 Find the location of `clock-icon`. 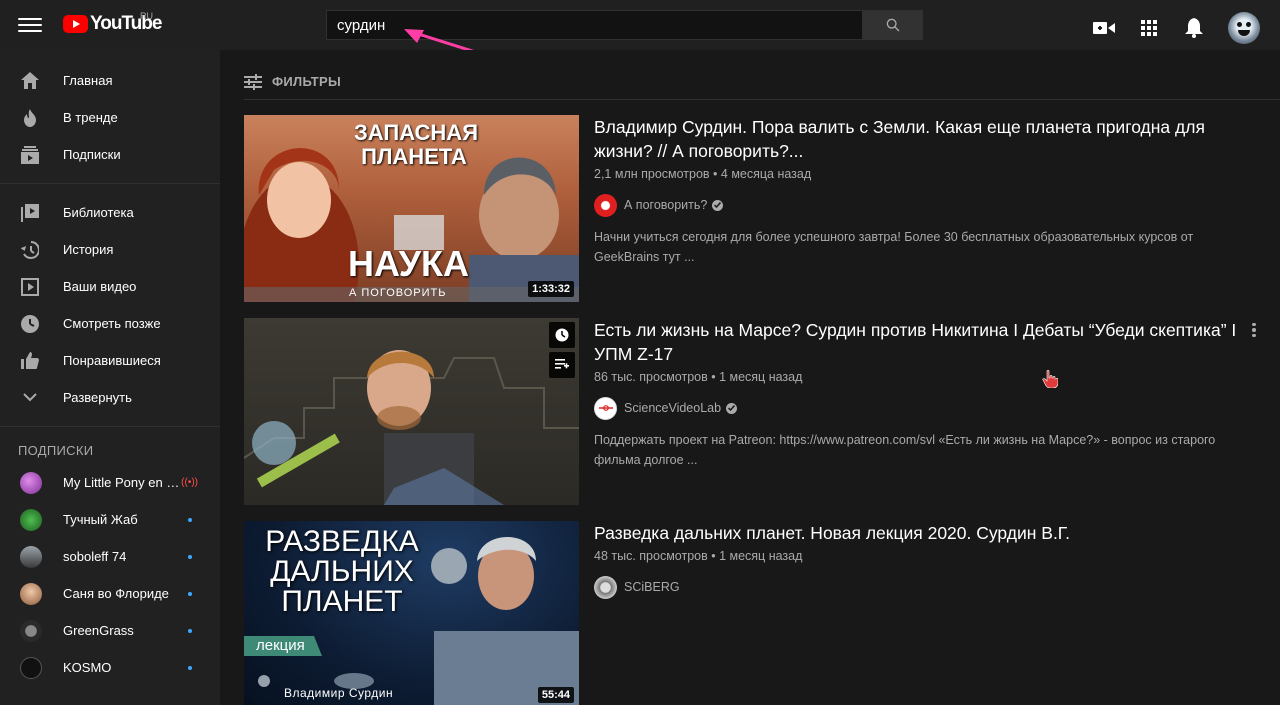

clock-icon is located at coordinates (562, 335).